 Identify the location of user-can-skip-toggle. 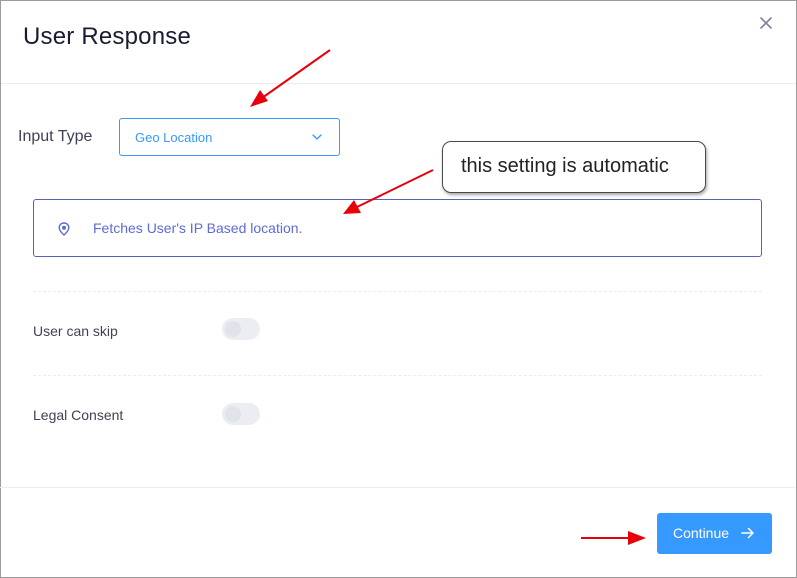
(241, 329).